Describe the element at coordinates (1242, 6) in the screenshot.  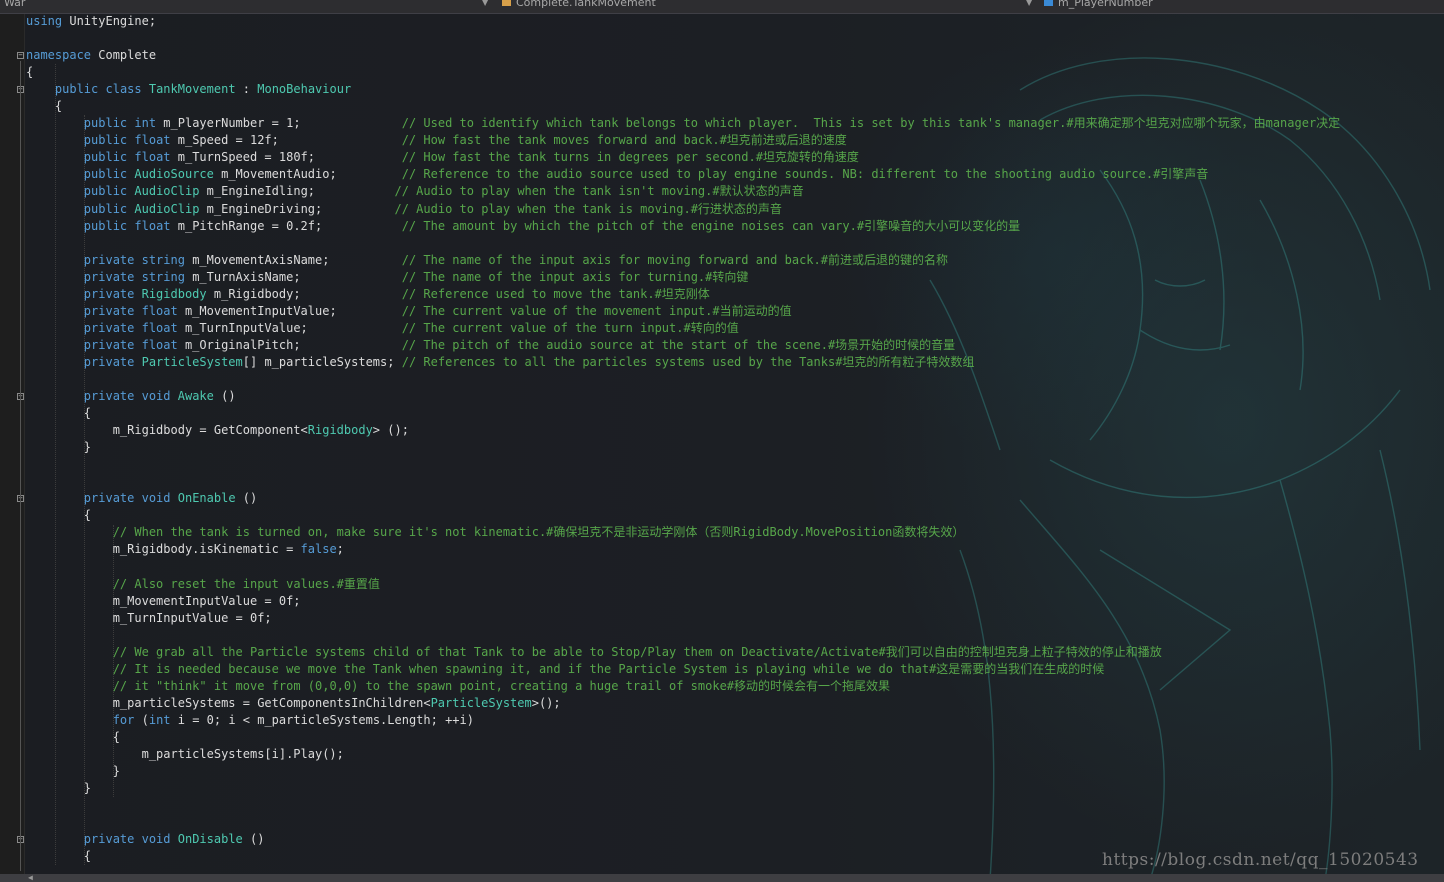
I see `member-scope-dropdown: m_PlayerNumber` at that location.